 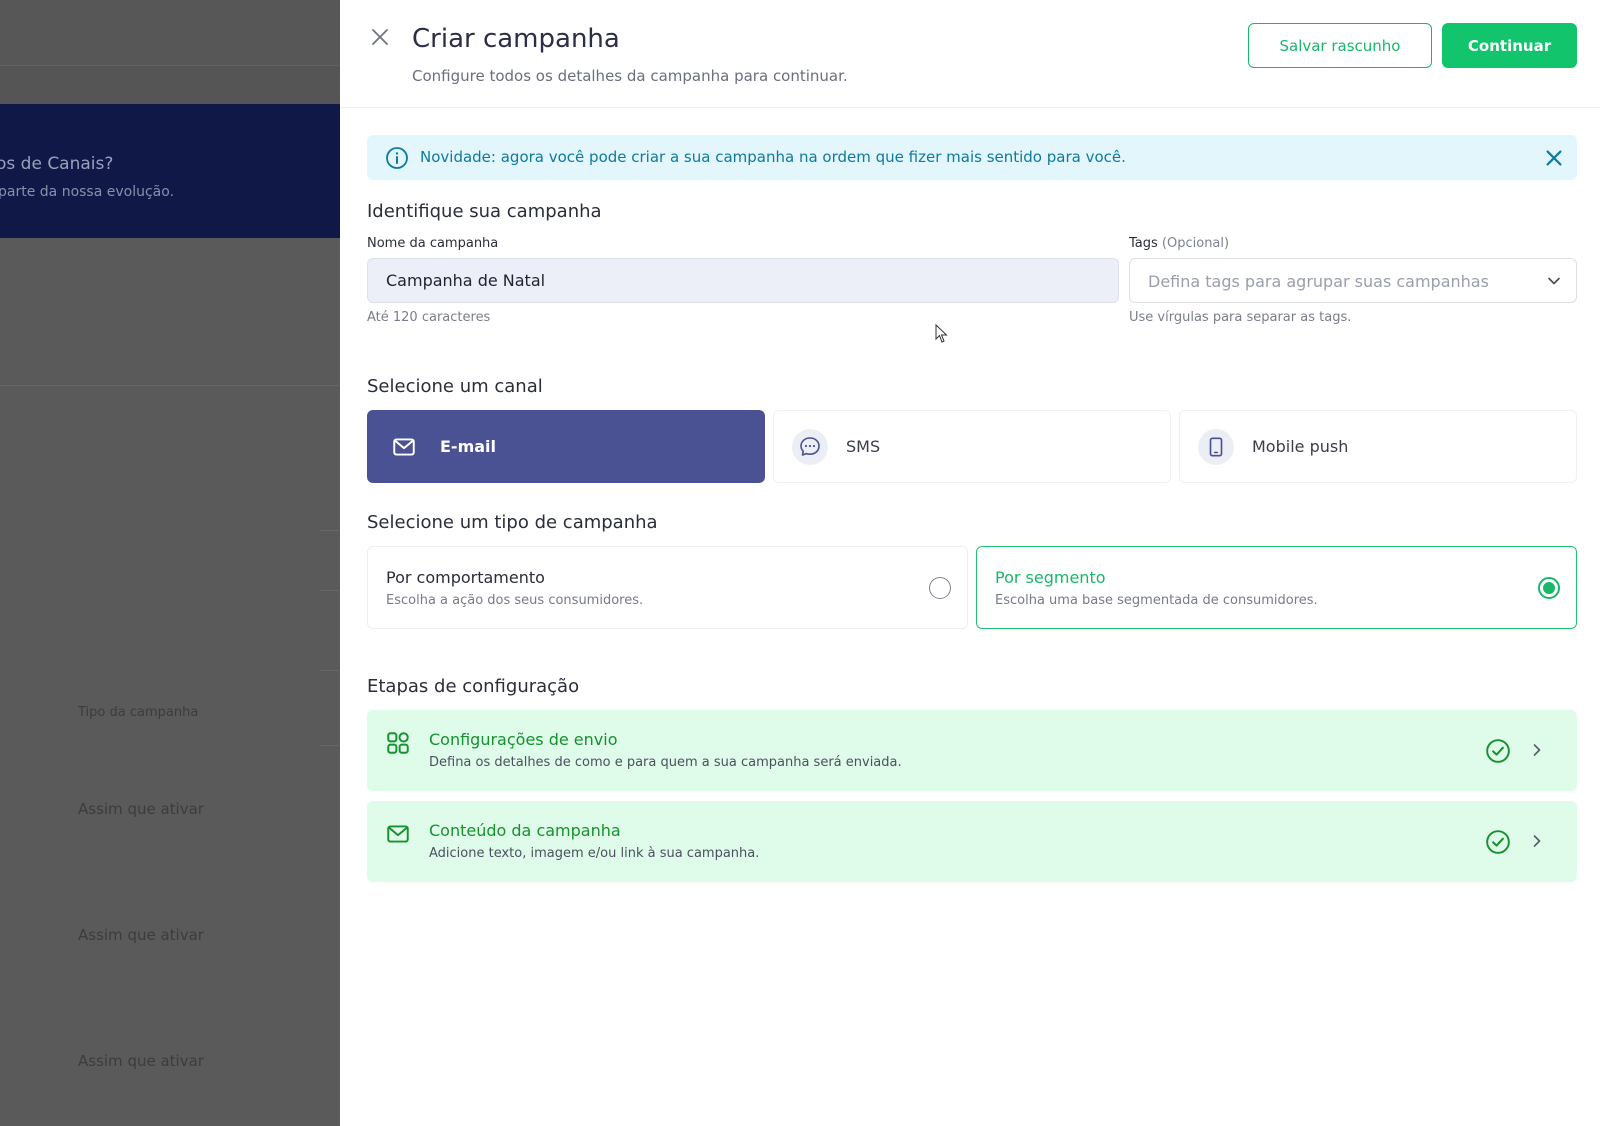 I want to click on background-row-label: Tipo da campanha, so click(x=138, y=712).